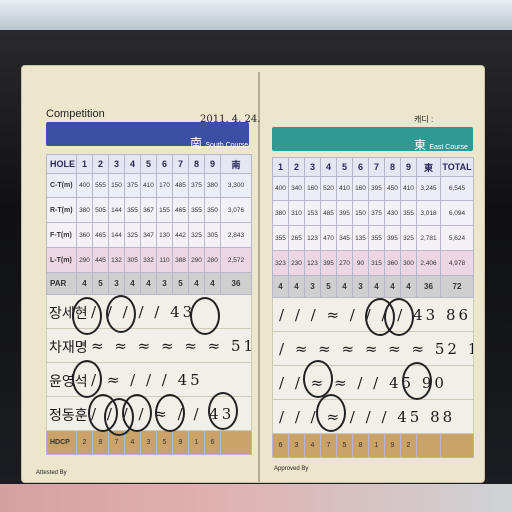 The height and width of the screenshot is (512, 512). What do you see at coordinates (441, 145) in the screenshot?
I see `east-course-title: 東 East Course` at bounding box center [441, 145].